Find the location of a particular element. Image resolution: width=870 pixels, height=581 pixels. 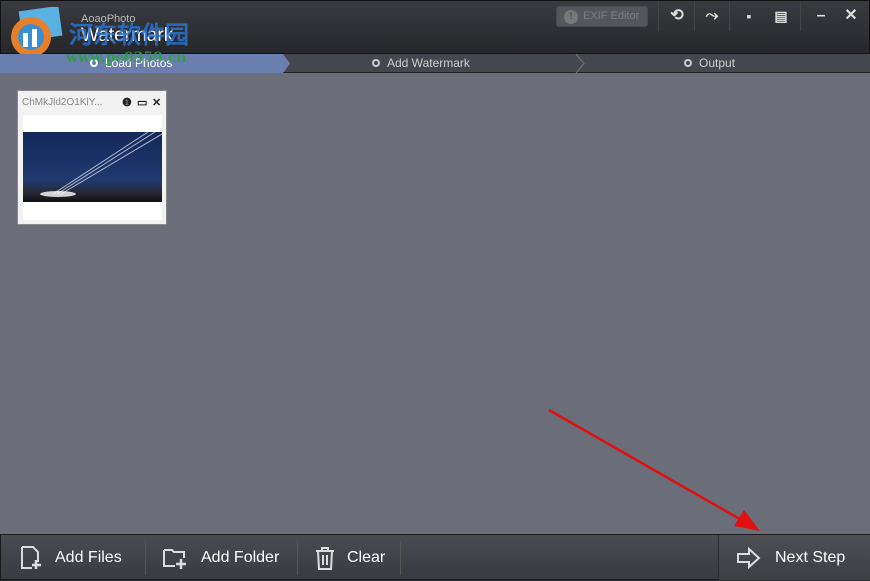

add-folder-icon is located at coordinates (174, 559).